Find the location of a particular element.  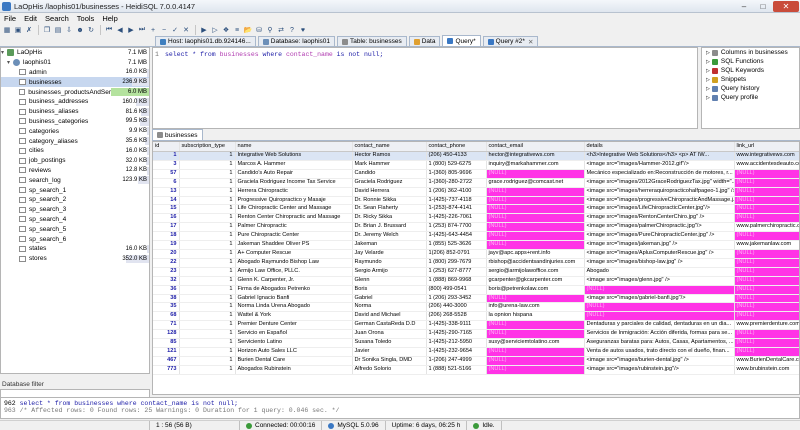

post-icon: ✓ is located at coordinates (175, 30).